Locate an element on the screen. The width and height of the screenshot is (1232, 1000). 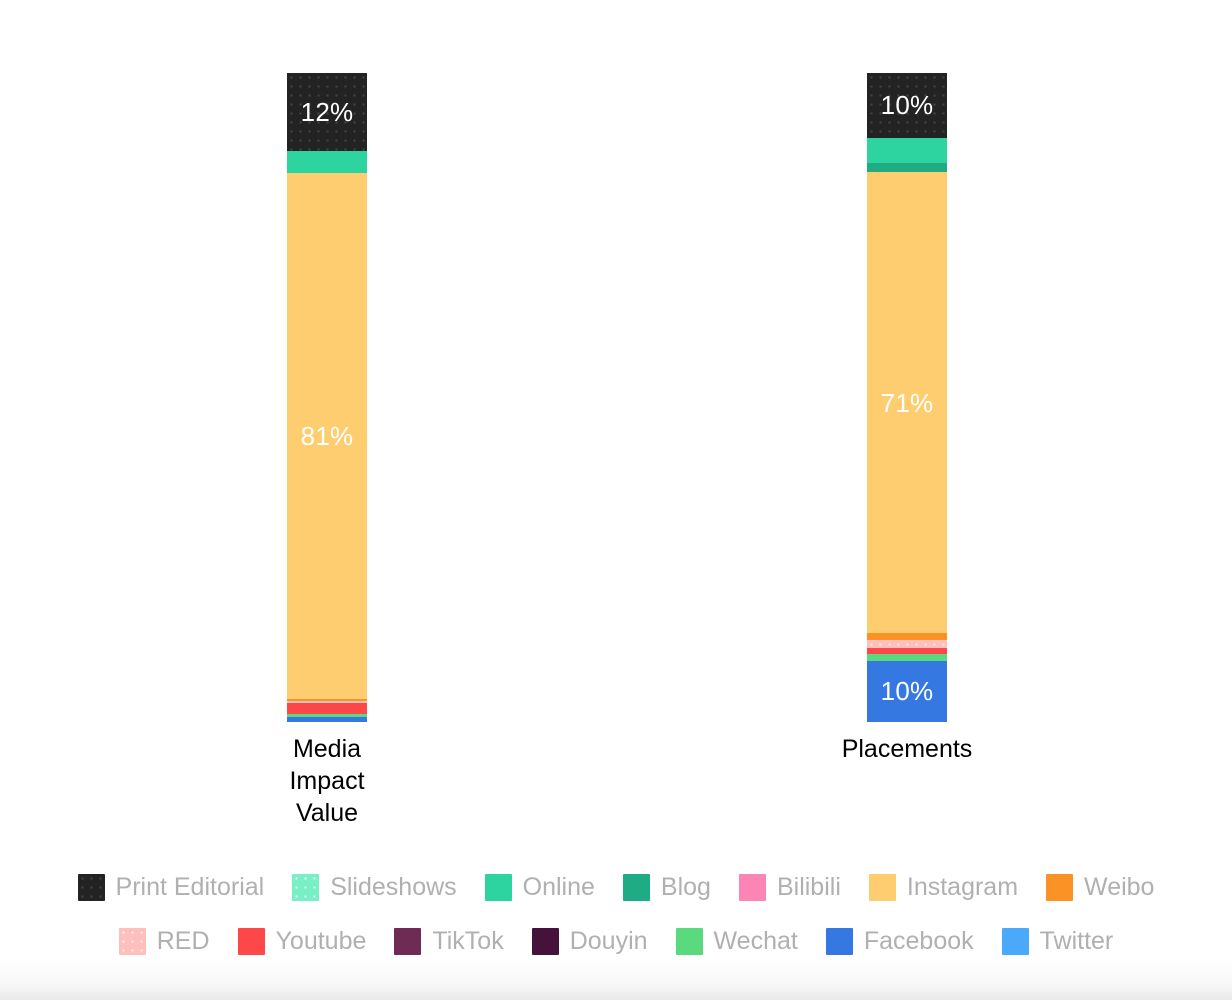
category-label-line: Placements is located at coordinates (907, 749).